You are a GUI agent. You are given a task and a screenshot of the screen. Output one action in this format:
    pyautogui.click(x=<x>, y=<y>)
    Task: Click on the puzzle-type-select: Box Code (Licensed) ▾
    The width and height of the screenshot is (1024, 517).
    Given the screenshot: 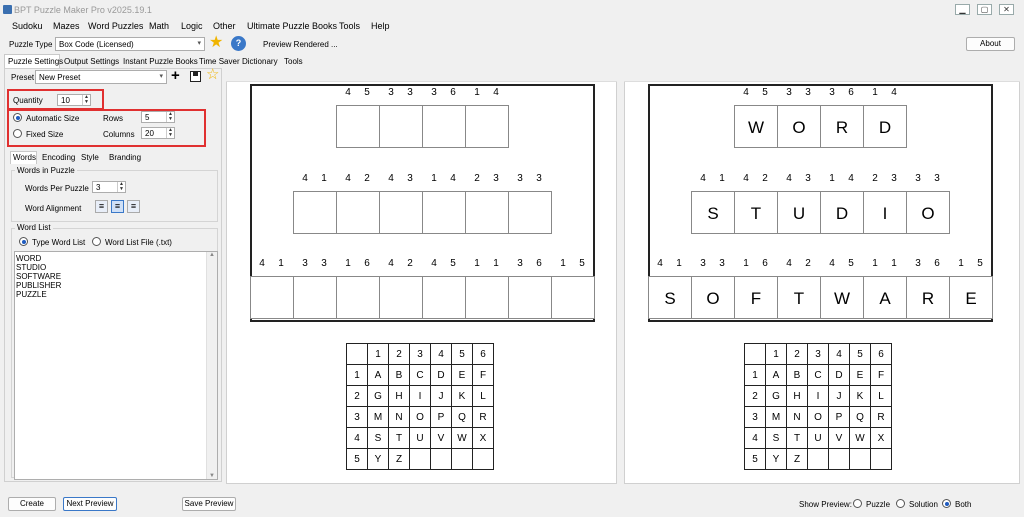 What is the action you would take?
    pyautogui.click(x=130, y=44)
    